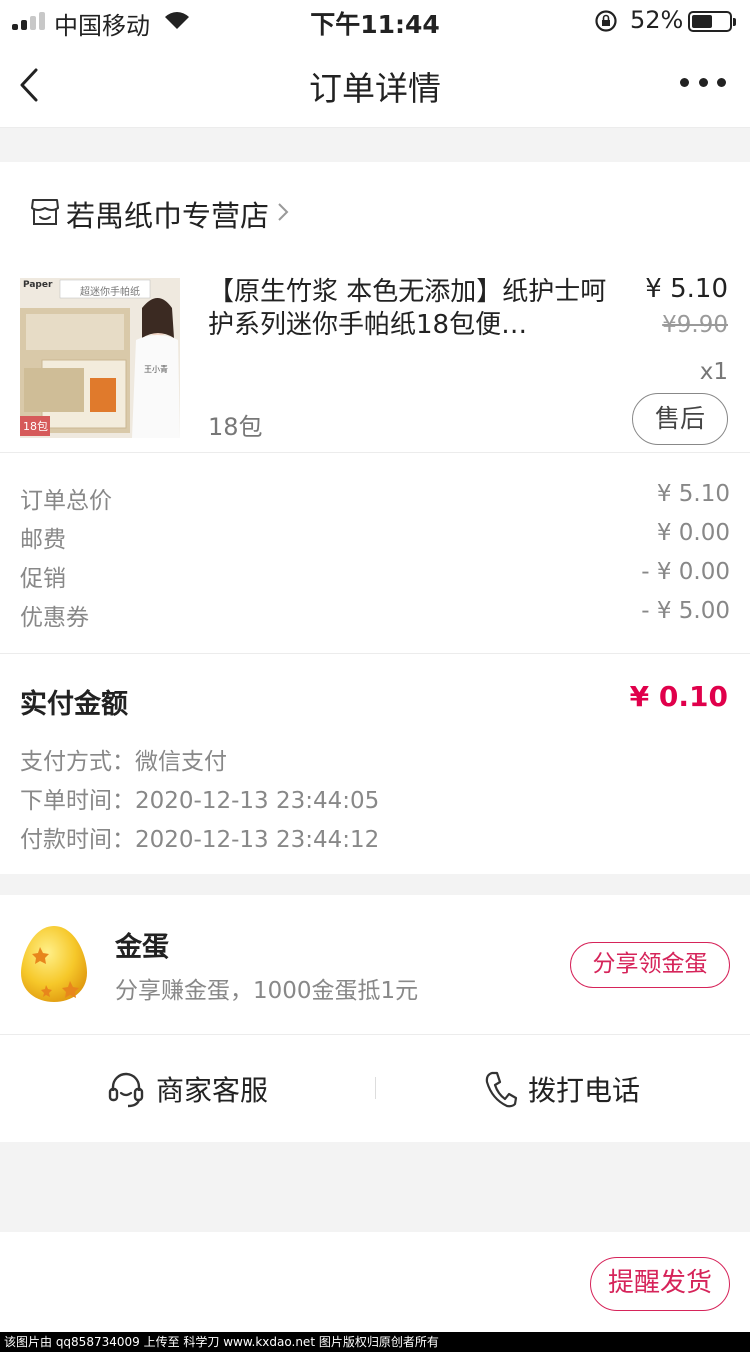 The image size is (750, 1352). Describe the element at coordinates (283, 212) in the screenshot. I see `chevron-right-icon` at that location.